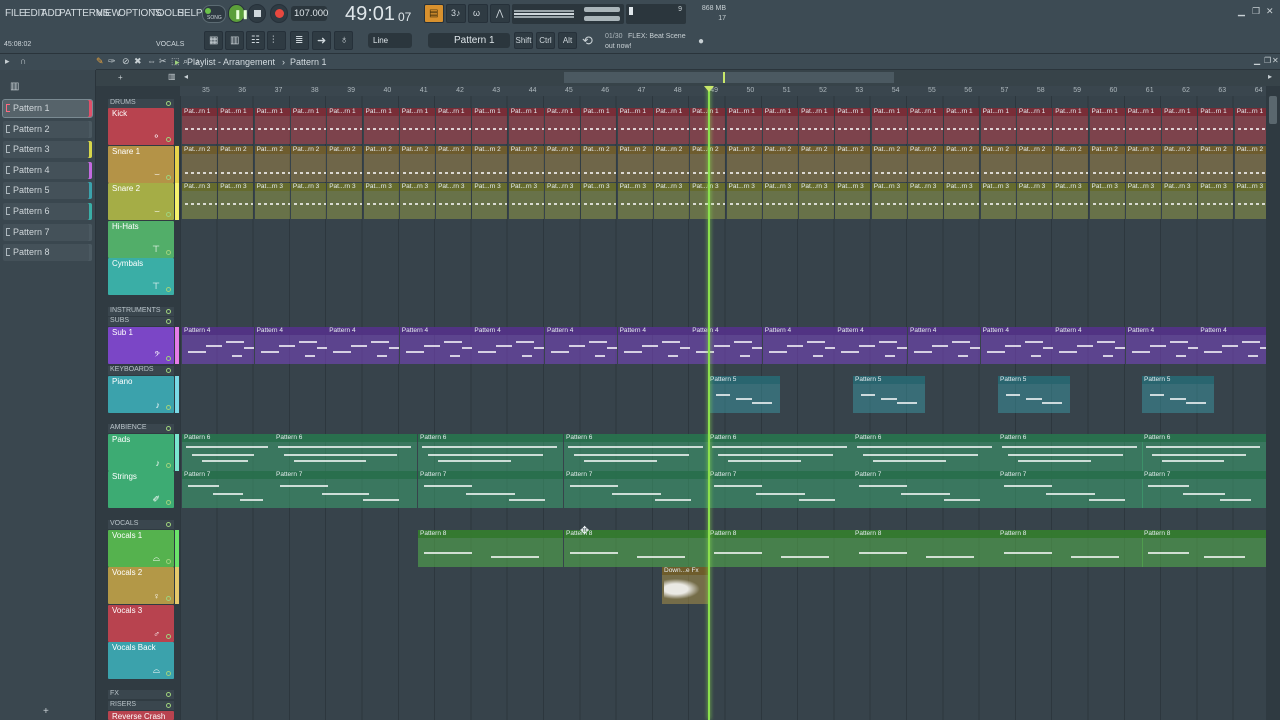 Image resolution: width=1280 pixels, height=720 pixels. What do you see at coordinates (276, 40) in the screenshot?
I see `view-mixer-button: ⫶` at bounding box center [276, 40].